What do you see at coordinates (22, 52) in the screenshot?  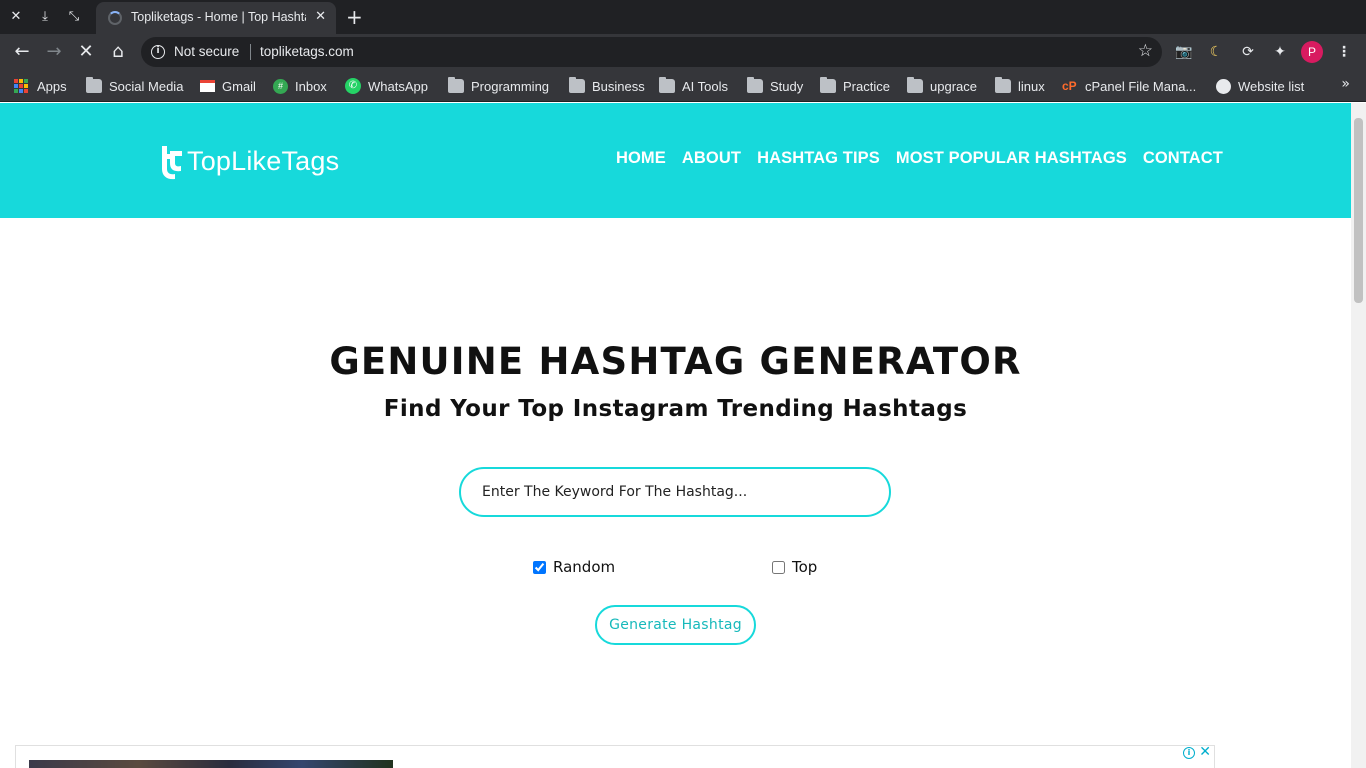 I see `back-arrow-icon: ←` at bounding box center [22, 52].